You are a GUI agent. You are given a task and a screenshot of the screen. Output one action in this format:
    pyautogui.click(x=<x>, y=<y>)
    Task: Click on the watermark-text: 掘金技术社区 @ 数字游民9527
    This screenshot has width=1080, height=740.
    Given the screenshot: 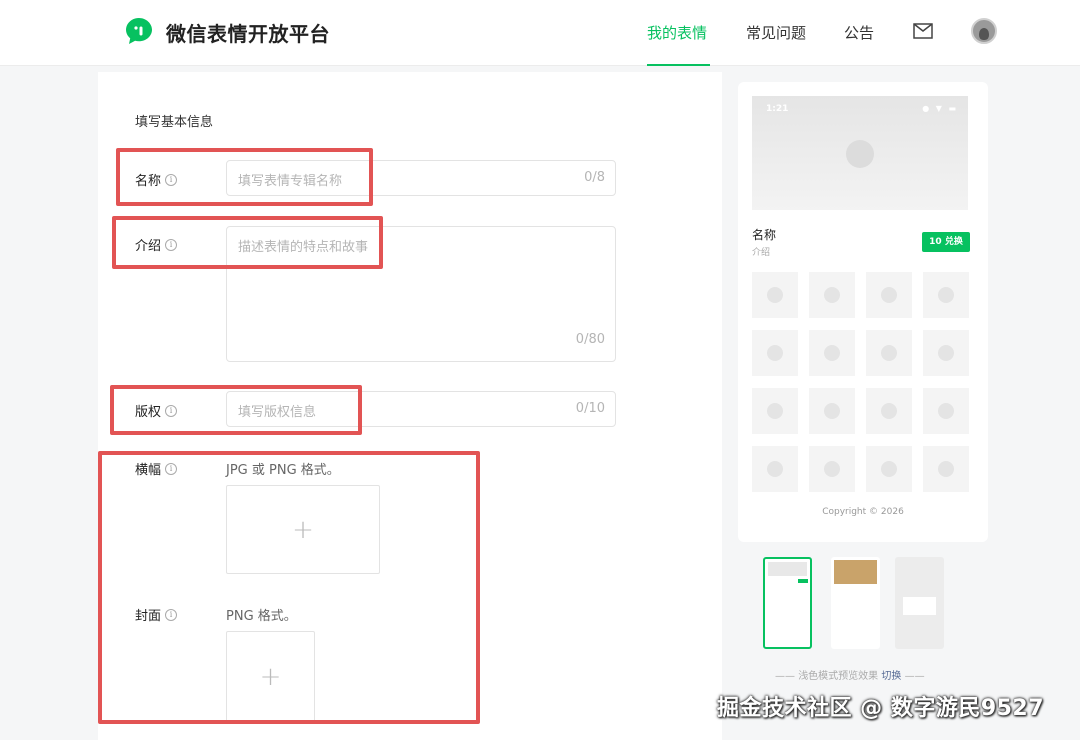 What is the action you would take?
    pyautogui.click(x=881, y=708)
    